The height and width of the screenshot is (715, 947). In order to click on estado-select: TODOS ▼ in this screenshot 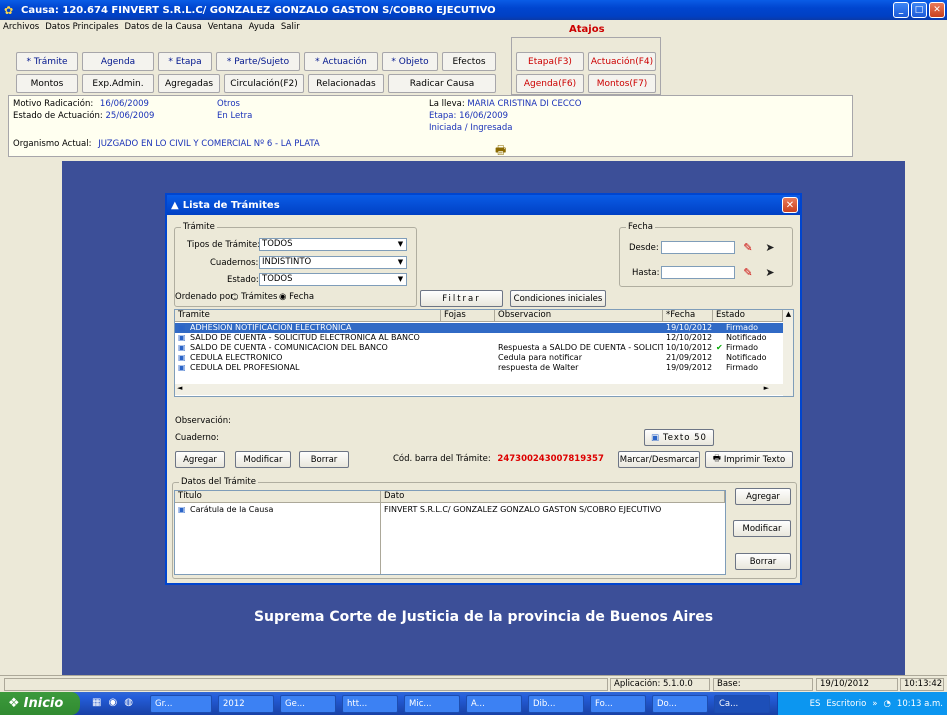, I will do `click(333, 279)`.